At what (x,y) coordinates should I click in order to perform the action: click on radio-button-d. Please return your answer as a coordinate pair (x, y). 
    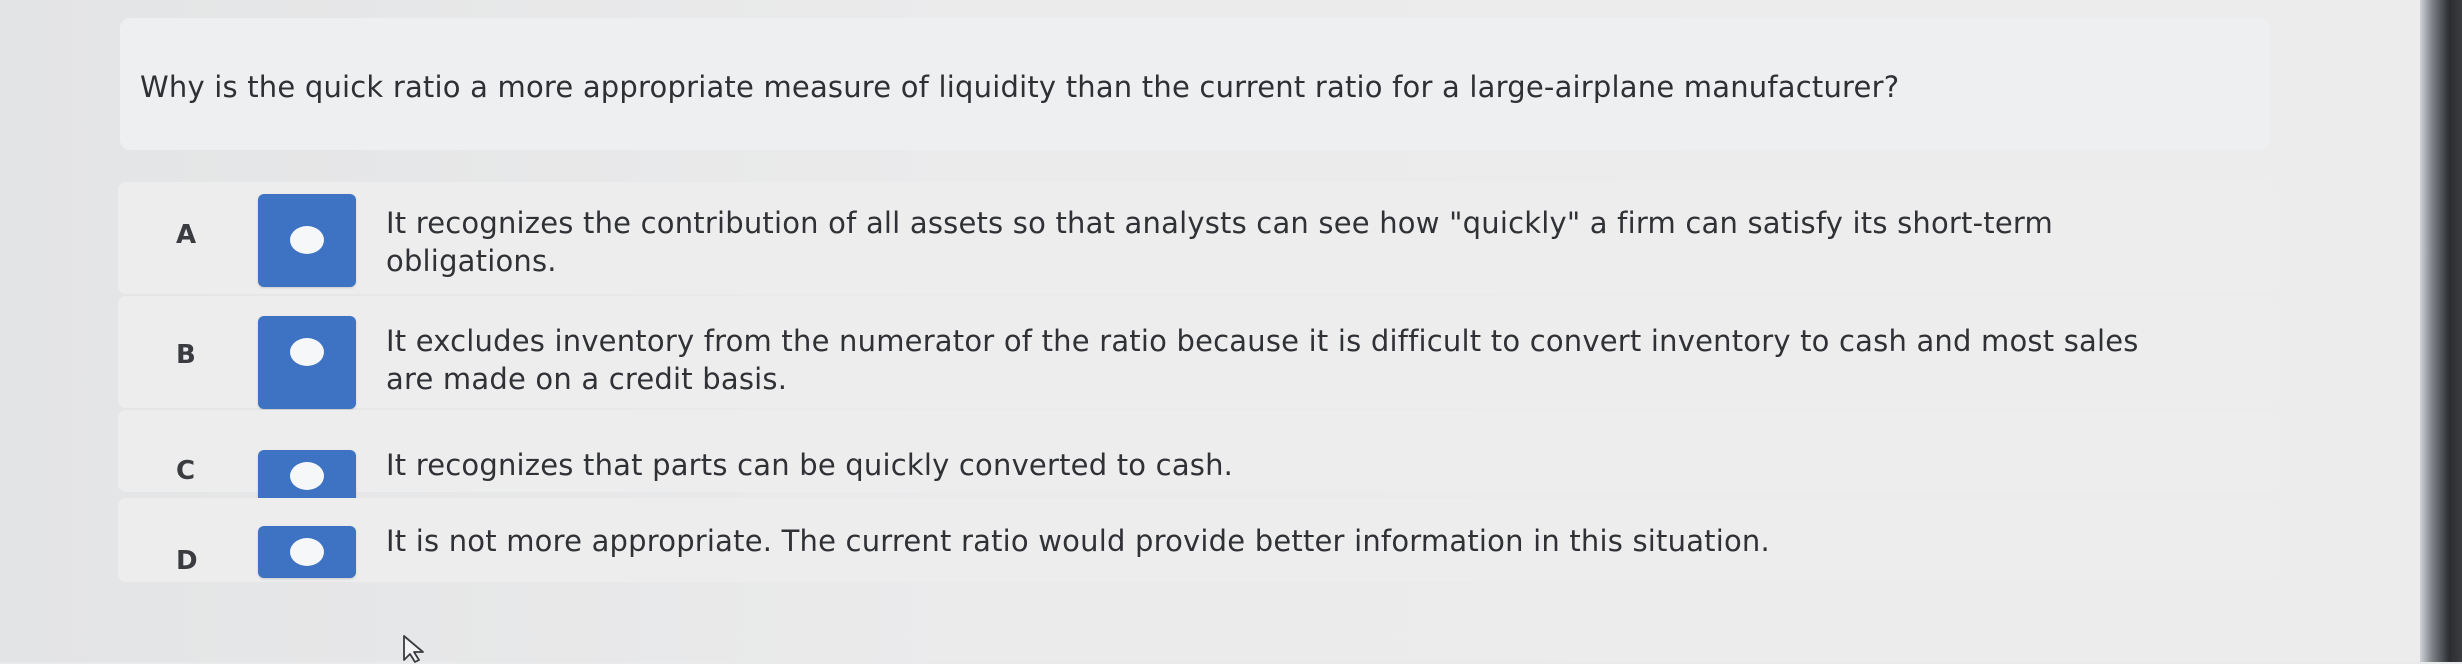
    Looking at the image, I should click on (307, 552).